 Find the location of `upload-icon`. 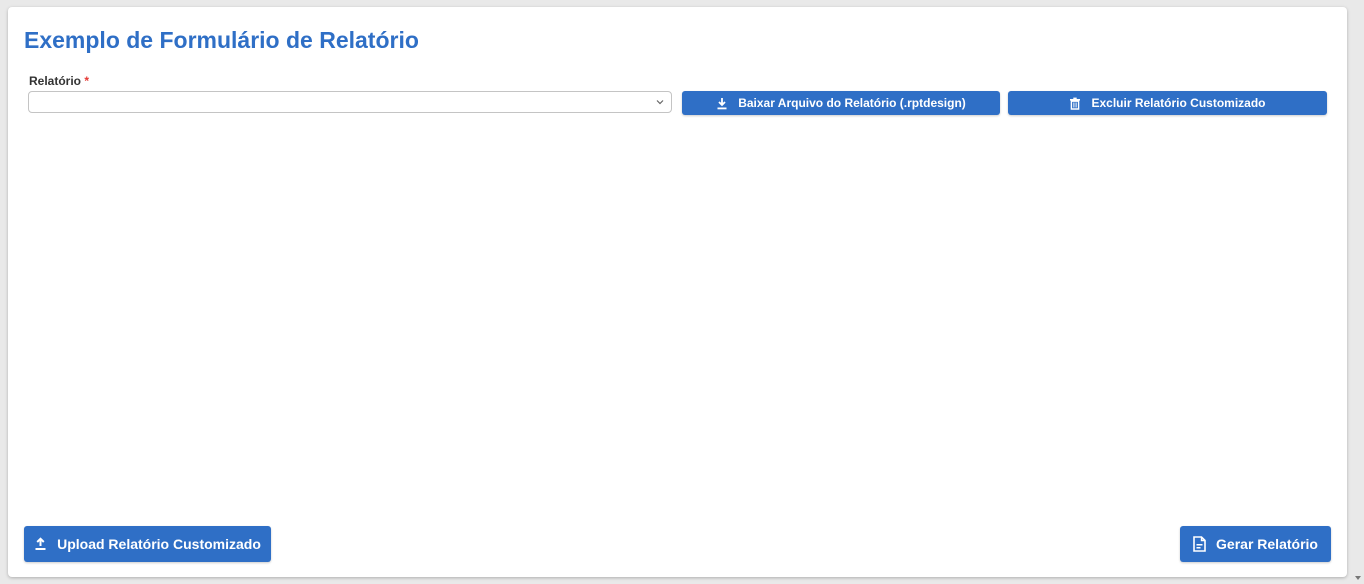

upload-icon is located at coordinates (40, 543).